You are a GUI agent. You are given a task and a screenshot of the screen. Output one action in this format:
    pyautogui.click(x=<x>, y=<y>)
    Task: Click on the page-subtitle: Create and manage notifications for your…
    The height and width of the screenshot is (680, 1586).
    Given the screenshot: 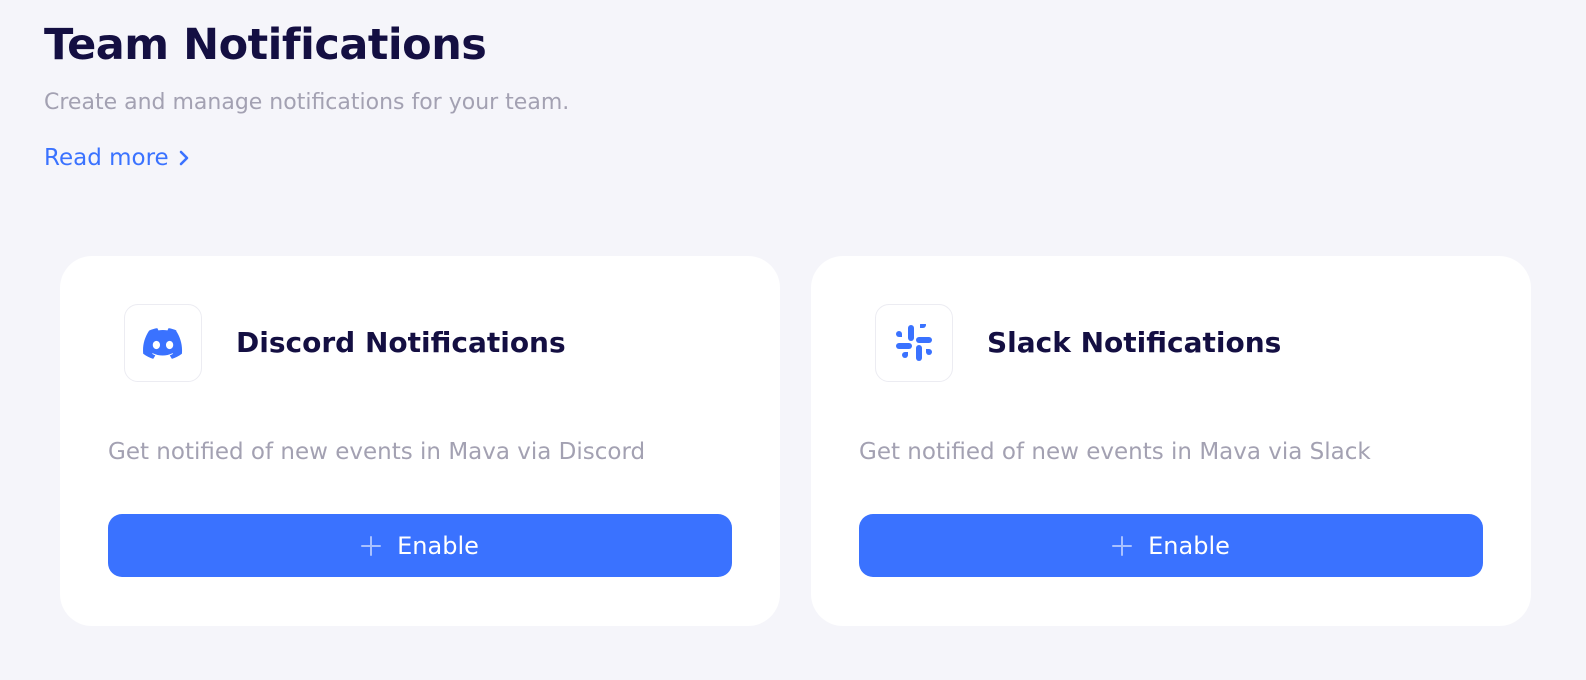 What is the action you would take?
    pyautogui.click(x=307, y=102)
    